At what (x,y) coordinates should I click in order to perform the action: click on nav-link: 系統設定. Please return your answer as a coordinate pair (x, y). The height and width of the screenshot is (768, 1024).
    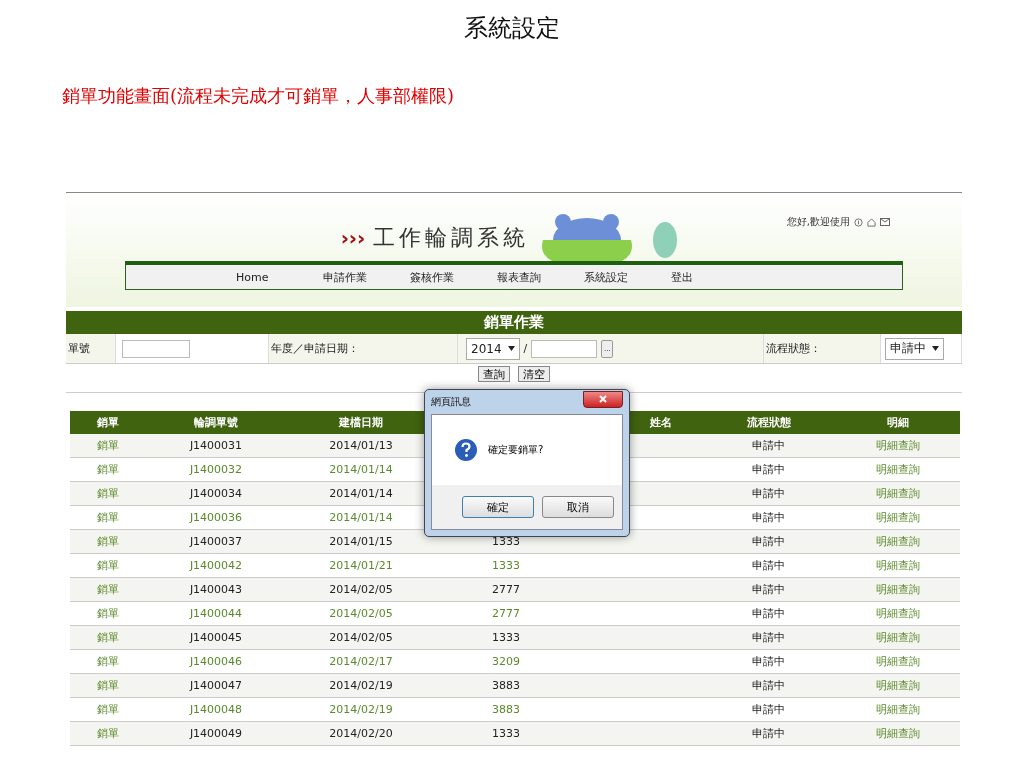
    Looking at the image, I should click on (627, 277).